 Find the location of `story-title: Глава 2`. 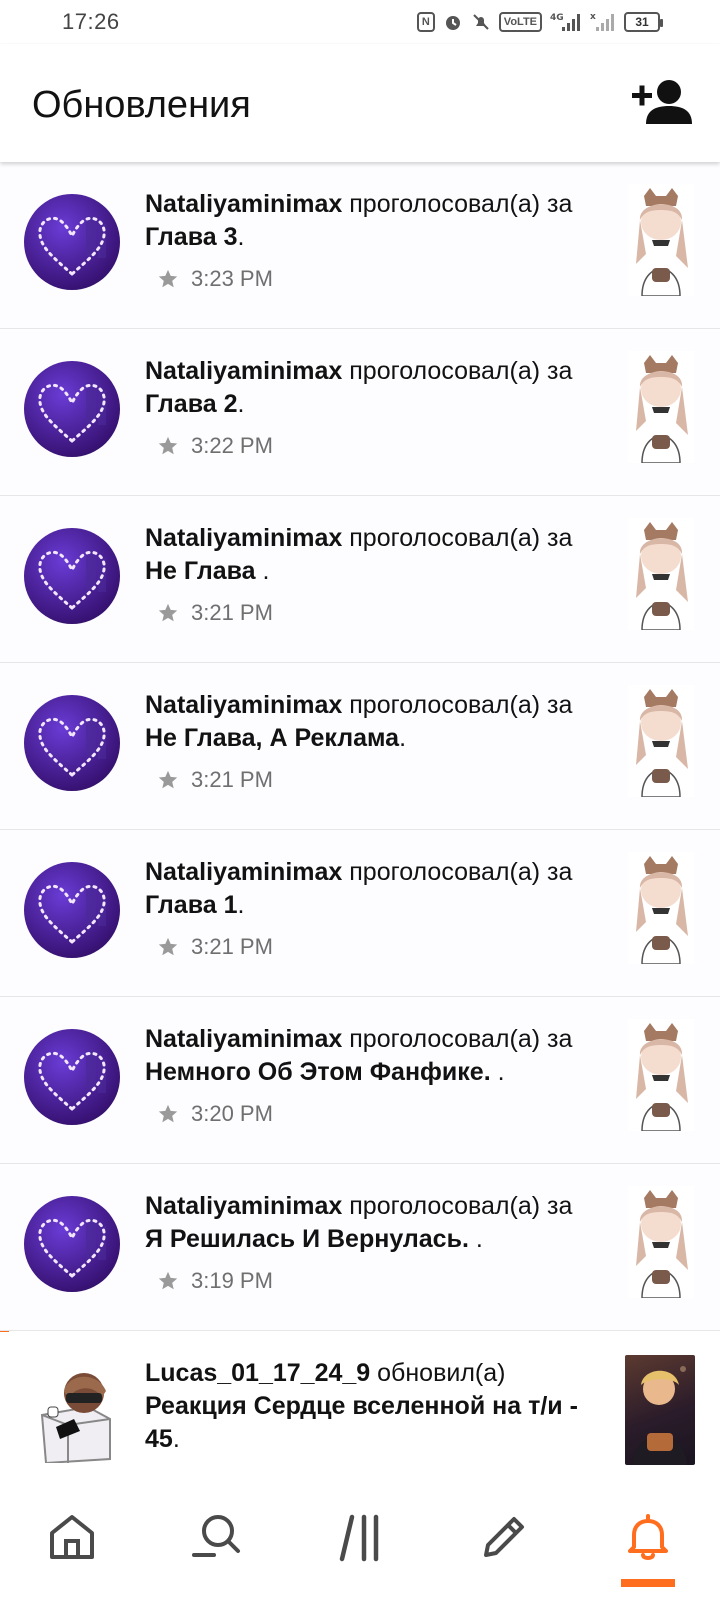

story-title: Глава 2 is located at coordinates (191, 404).